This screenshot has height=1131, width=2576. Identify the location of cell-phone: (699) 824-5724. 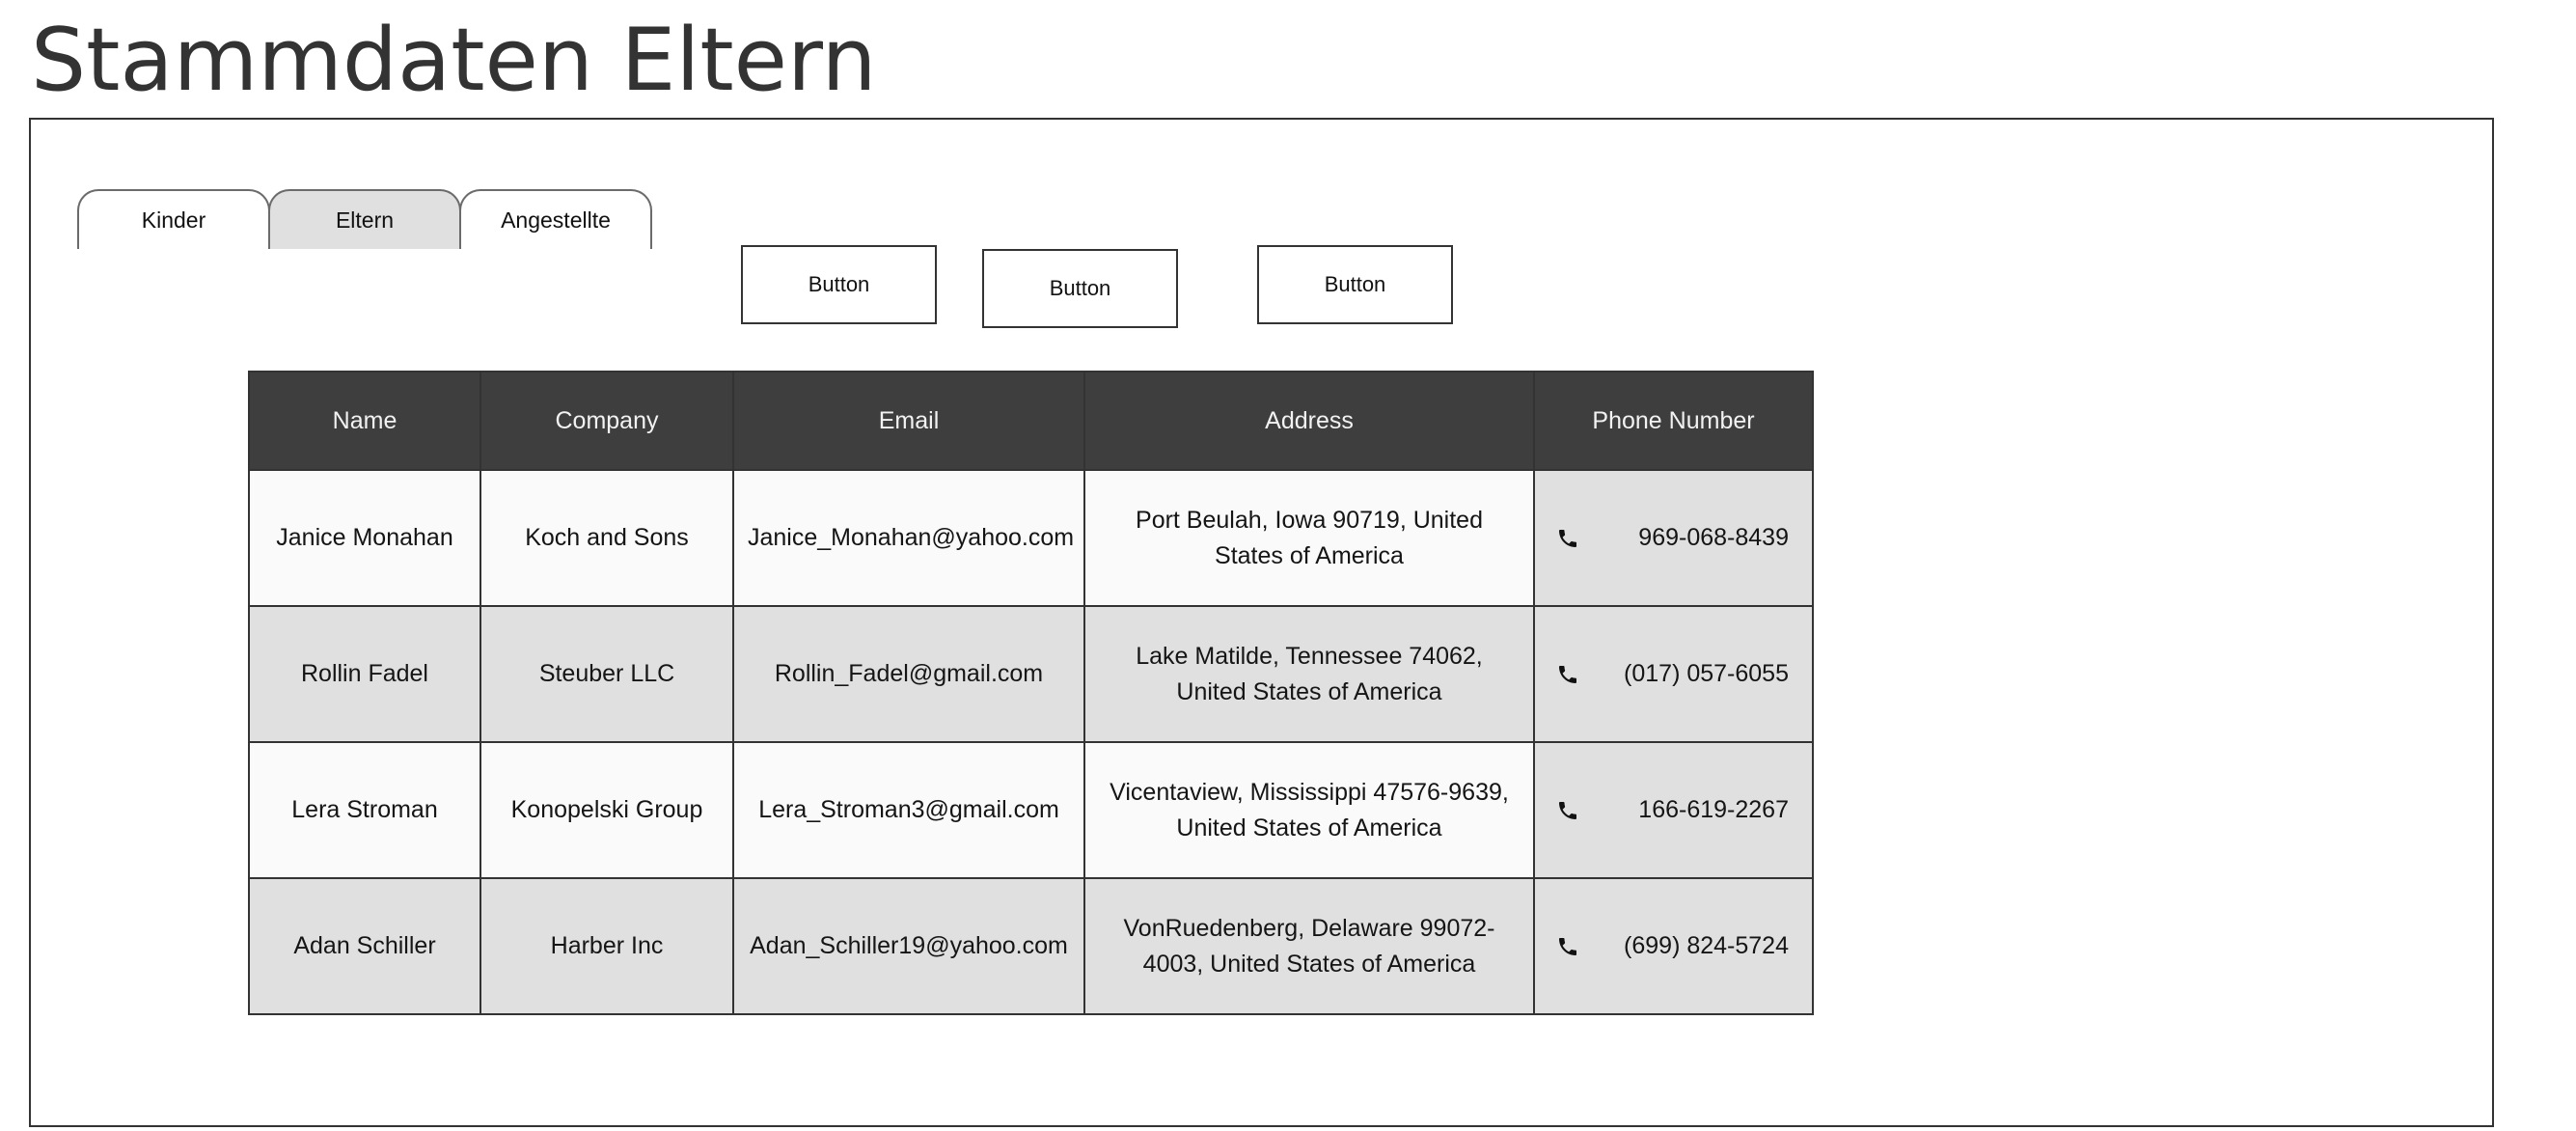
(1674, 946).